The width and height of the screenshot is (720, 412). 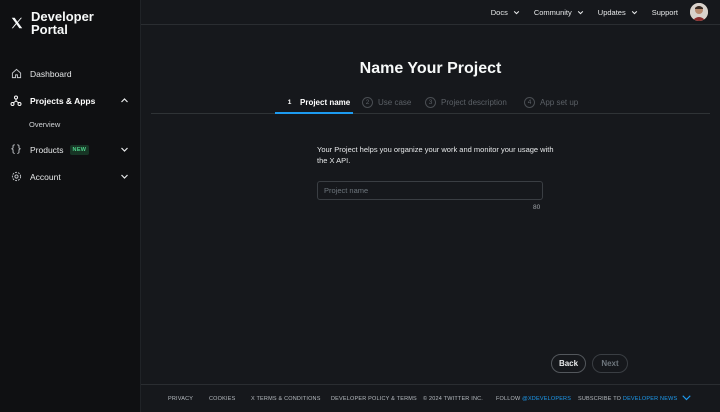 I want to click on nav-updates-label: Updates, so click(x=611, y=12).